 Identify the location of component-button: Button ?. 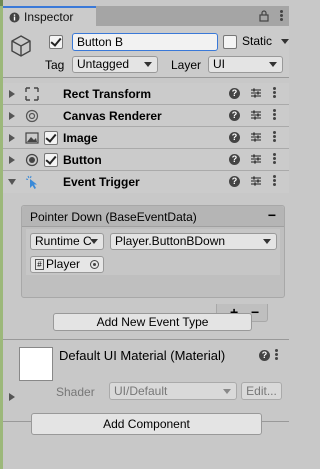
(146, 160).